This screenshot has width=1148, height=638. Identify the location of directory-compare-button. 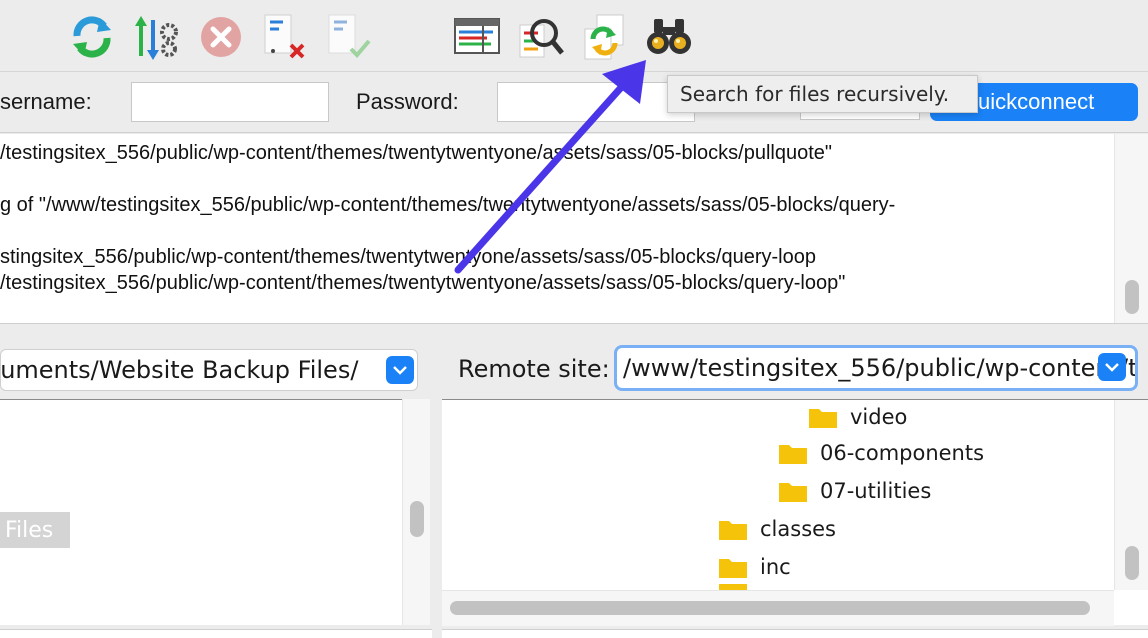
(541, 37).